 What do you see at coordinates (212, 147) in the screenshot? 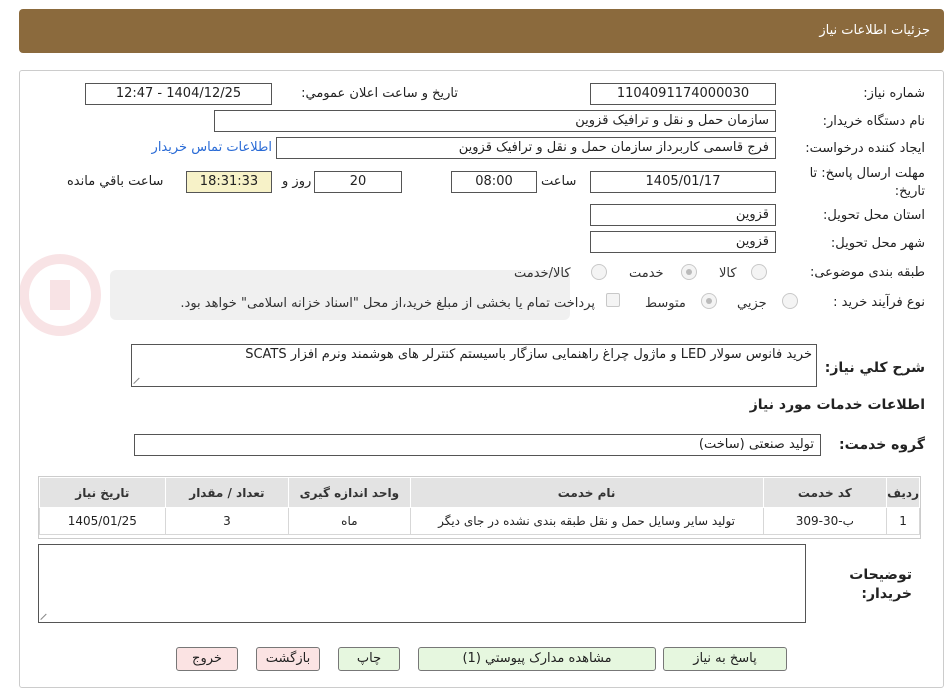
I see `buyer-contact-link: اطلاعات تماس خريدار` at bounding box center [212, 147].